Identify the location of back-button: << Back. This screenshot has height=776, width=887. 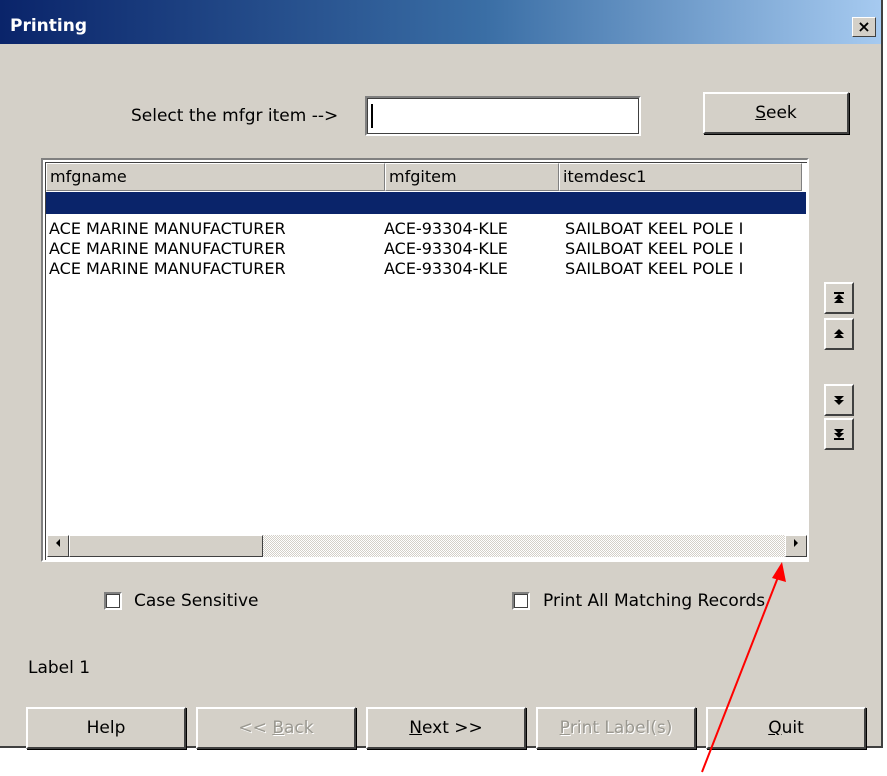
(276, 728).